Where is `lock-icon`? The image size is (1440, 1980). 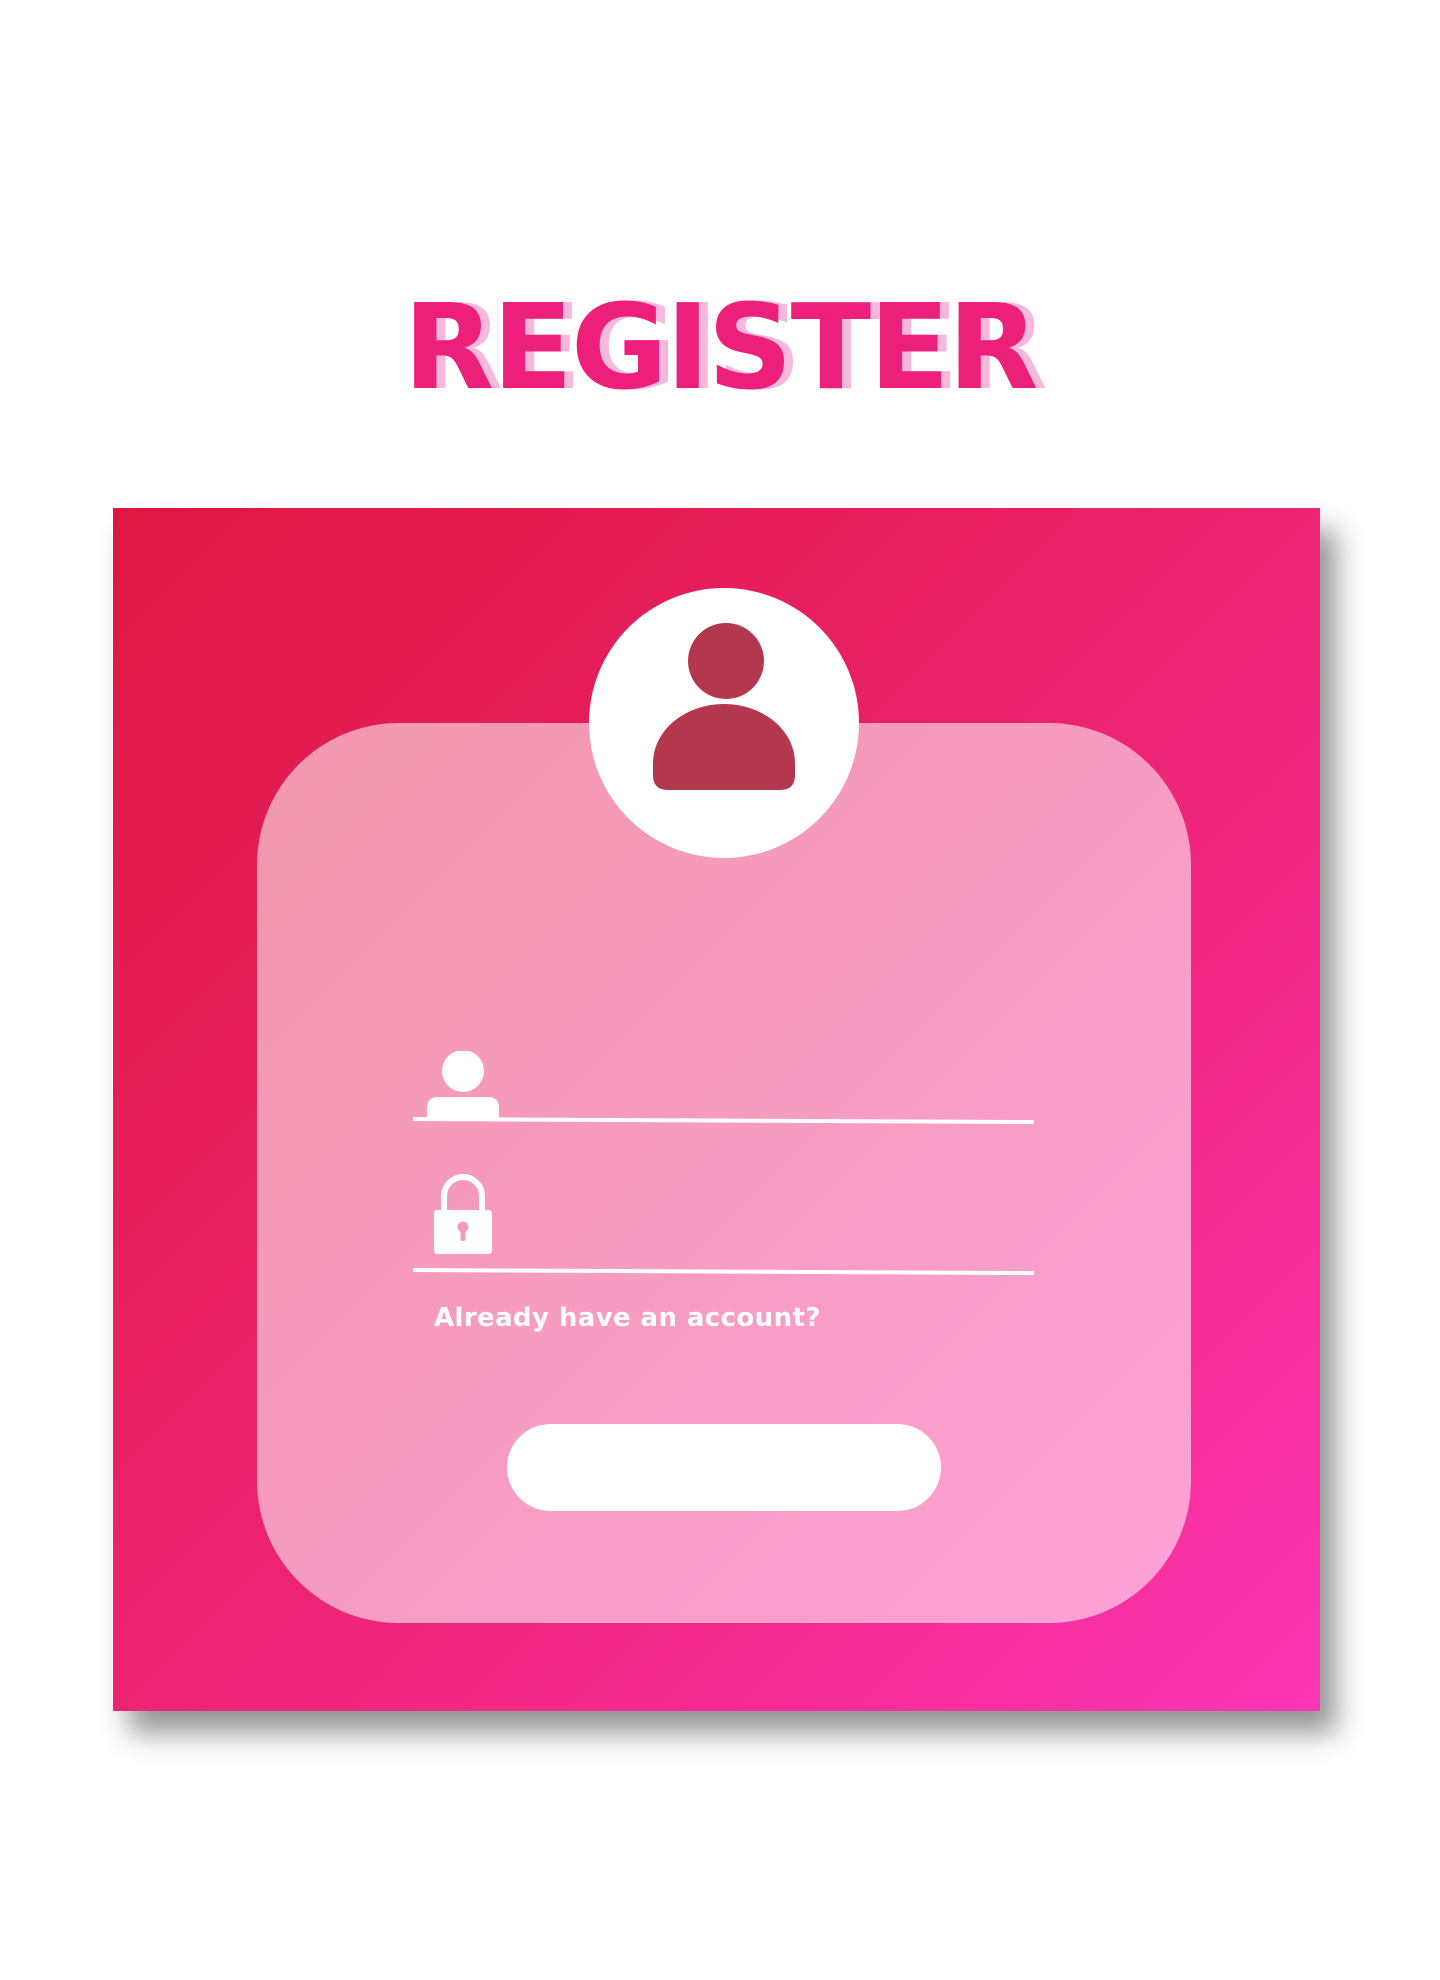 lock-icon is located at coordinates (463, 1214).